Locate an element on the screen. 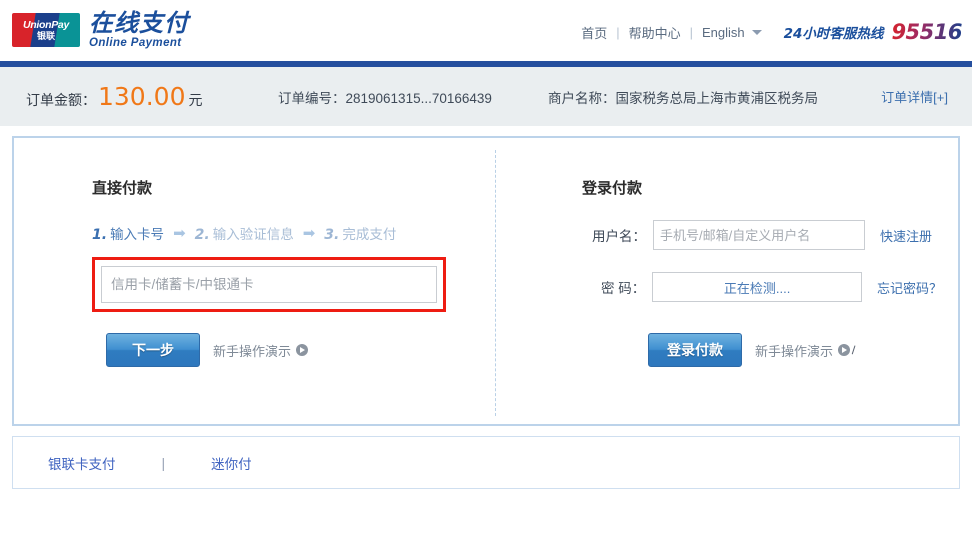  order-amount-unit: 元 is located at coordinates (195, 100).